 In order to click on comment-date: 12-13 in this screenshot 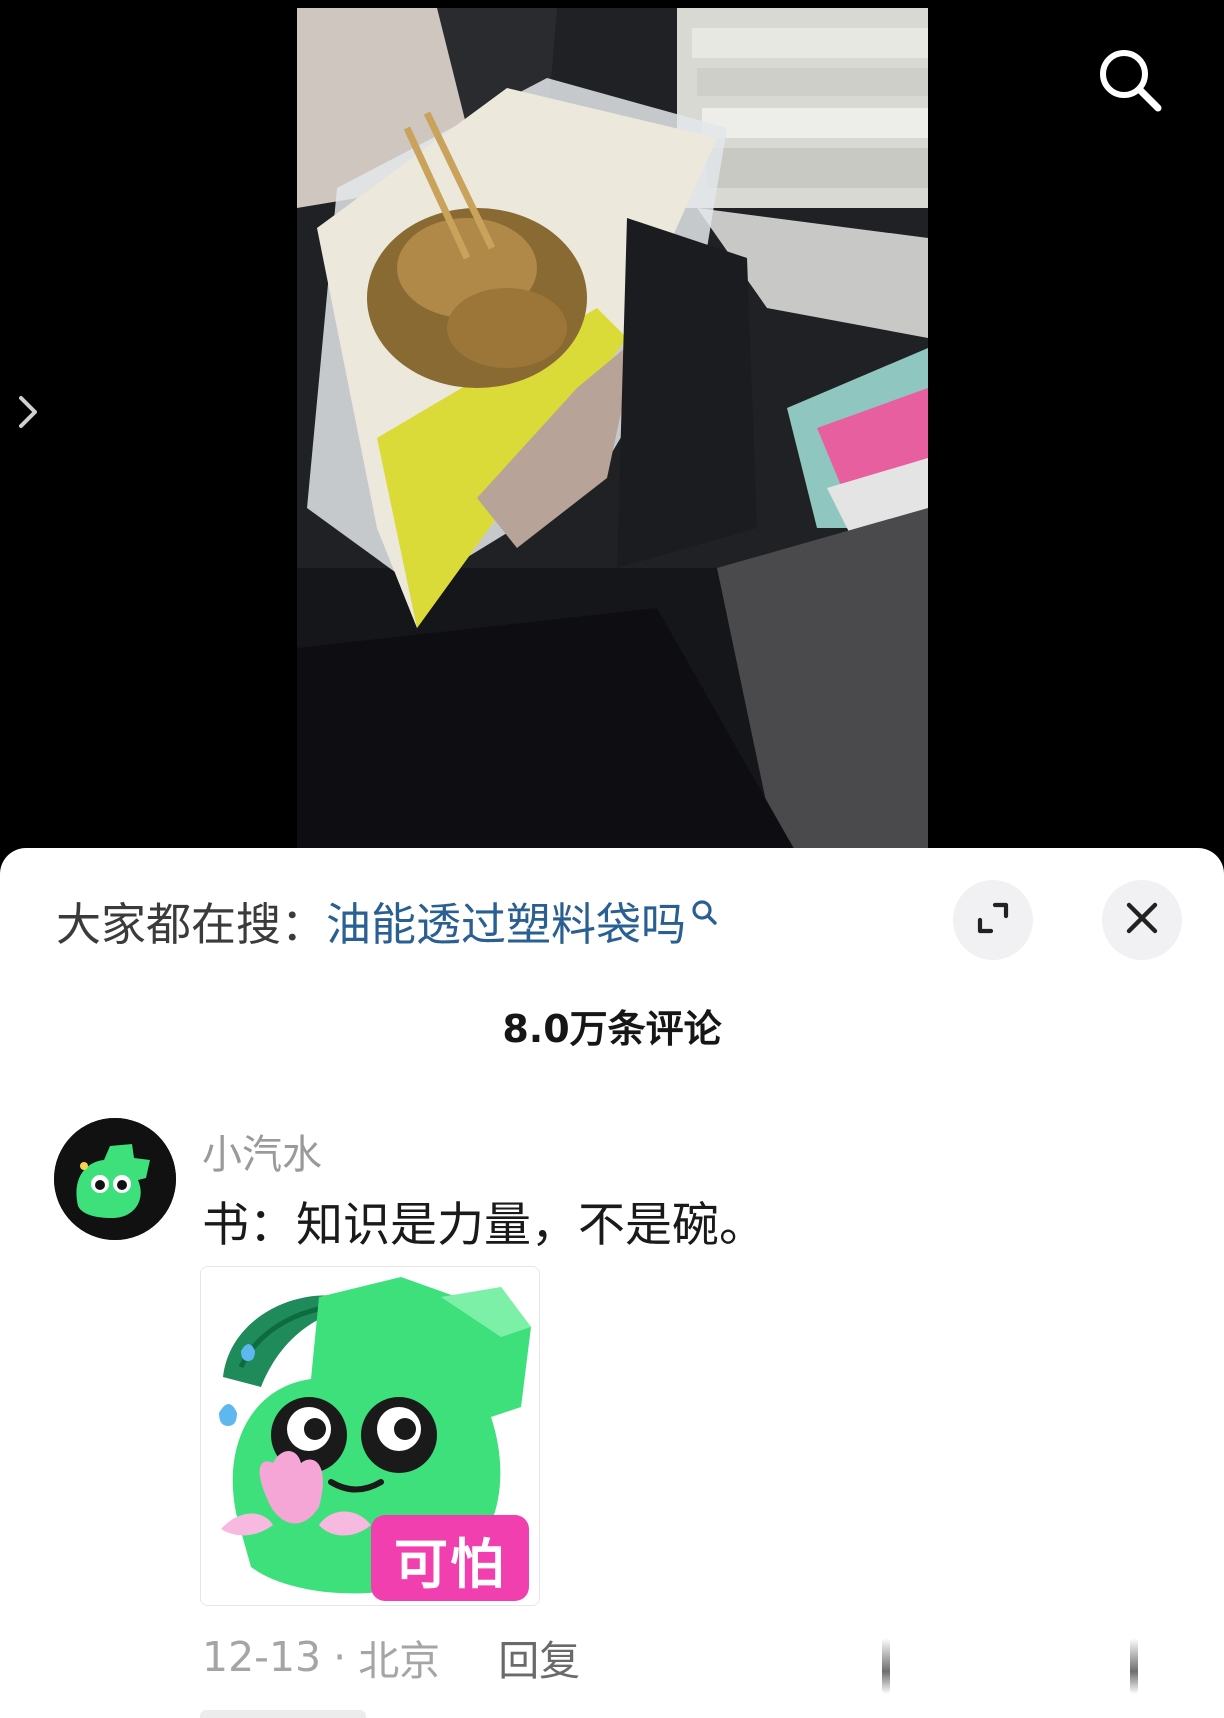, I will do `click(262, 1657)`.